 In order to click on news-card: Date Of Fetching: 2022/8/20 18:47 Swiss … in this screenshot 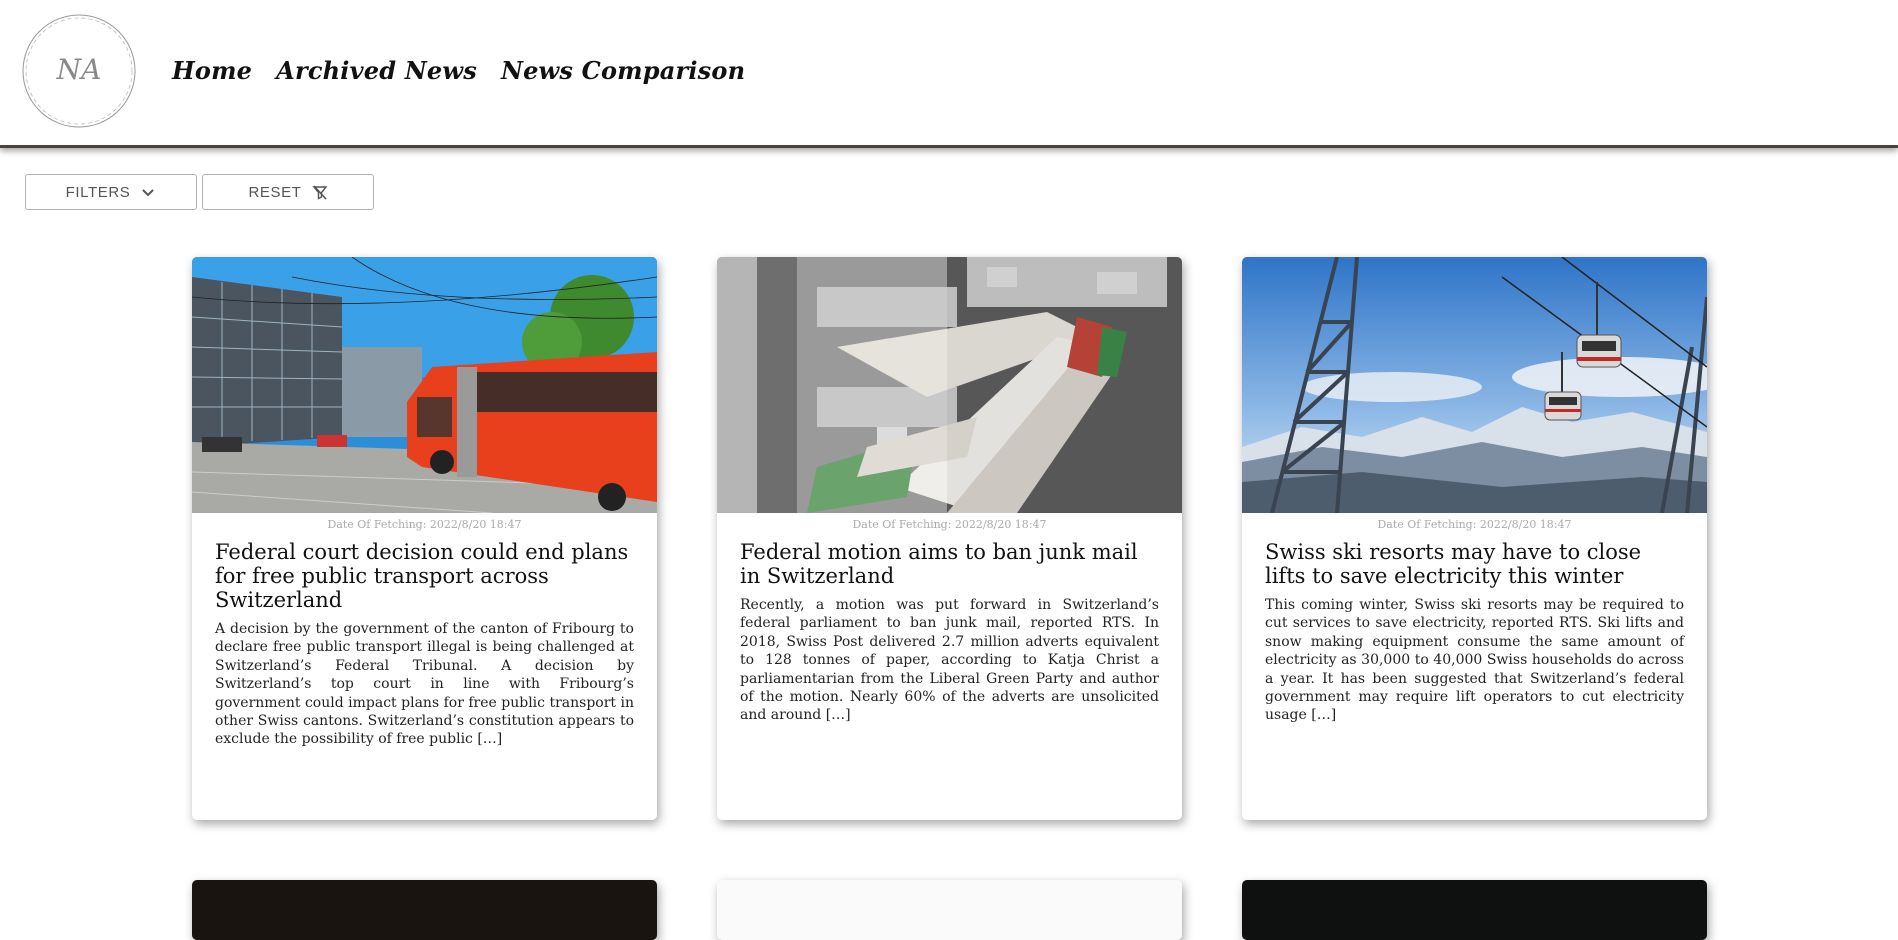, I will do `click(1474, 538)`.